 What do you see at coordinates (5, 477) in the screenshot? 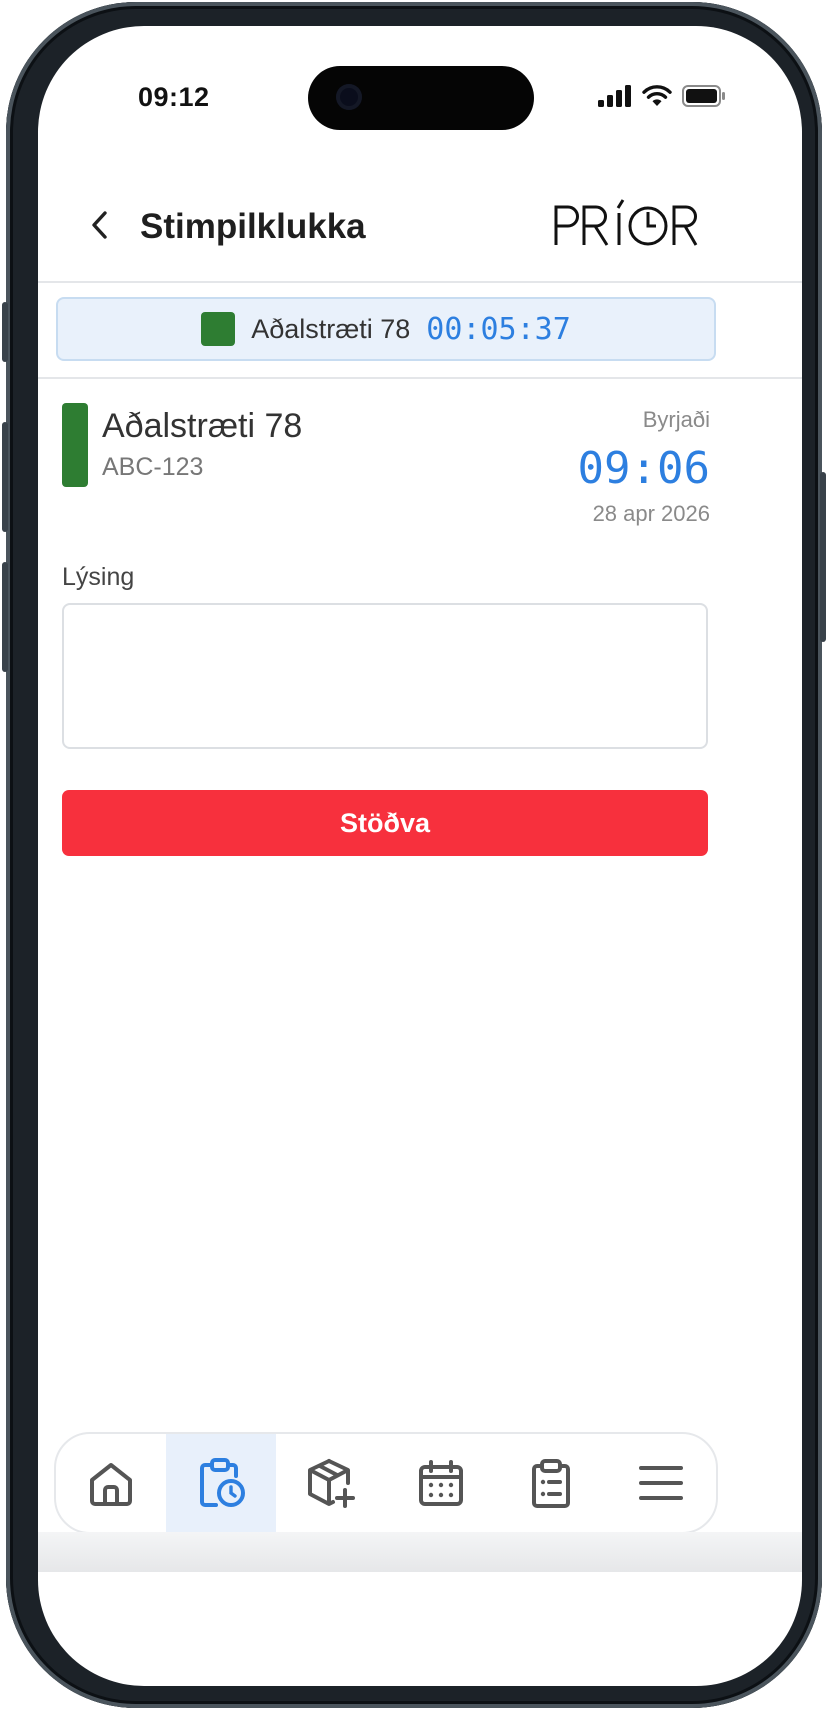
I see `volume-up-button` at bounding box center [5, 477].